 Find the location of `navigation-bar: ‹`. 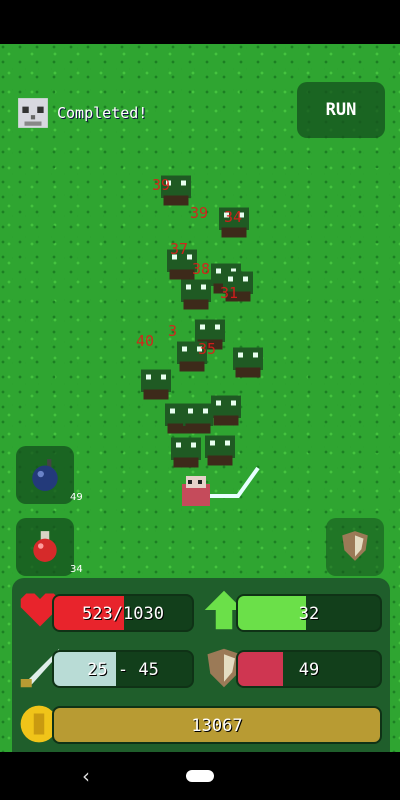

navigation-bar: ‹ is located at coordinates (200, 776).